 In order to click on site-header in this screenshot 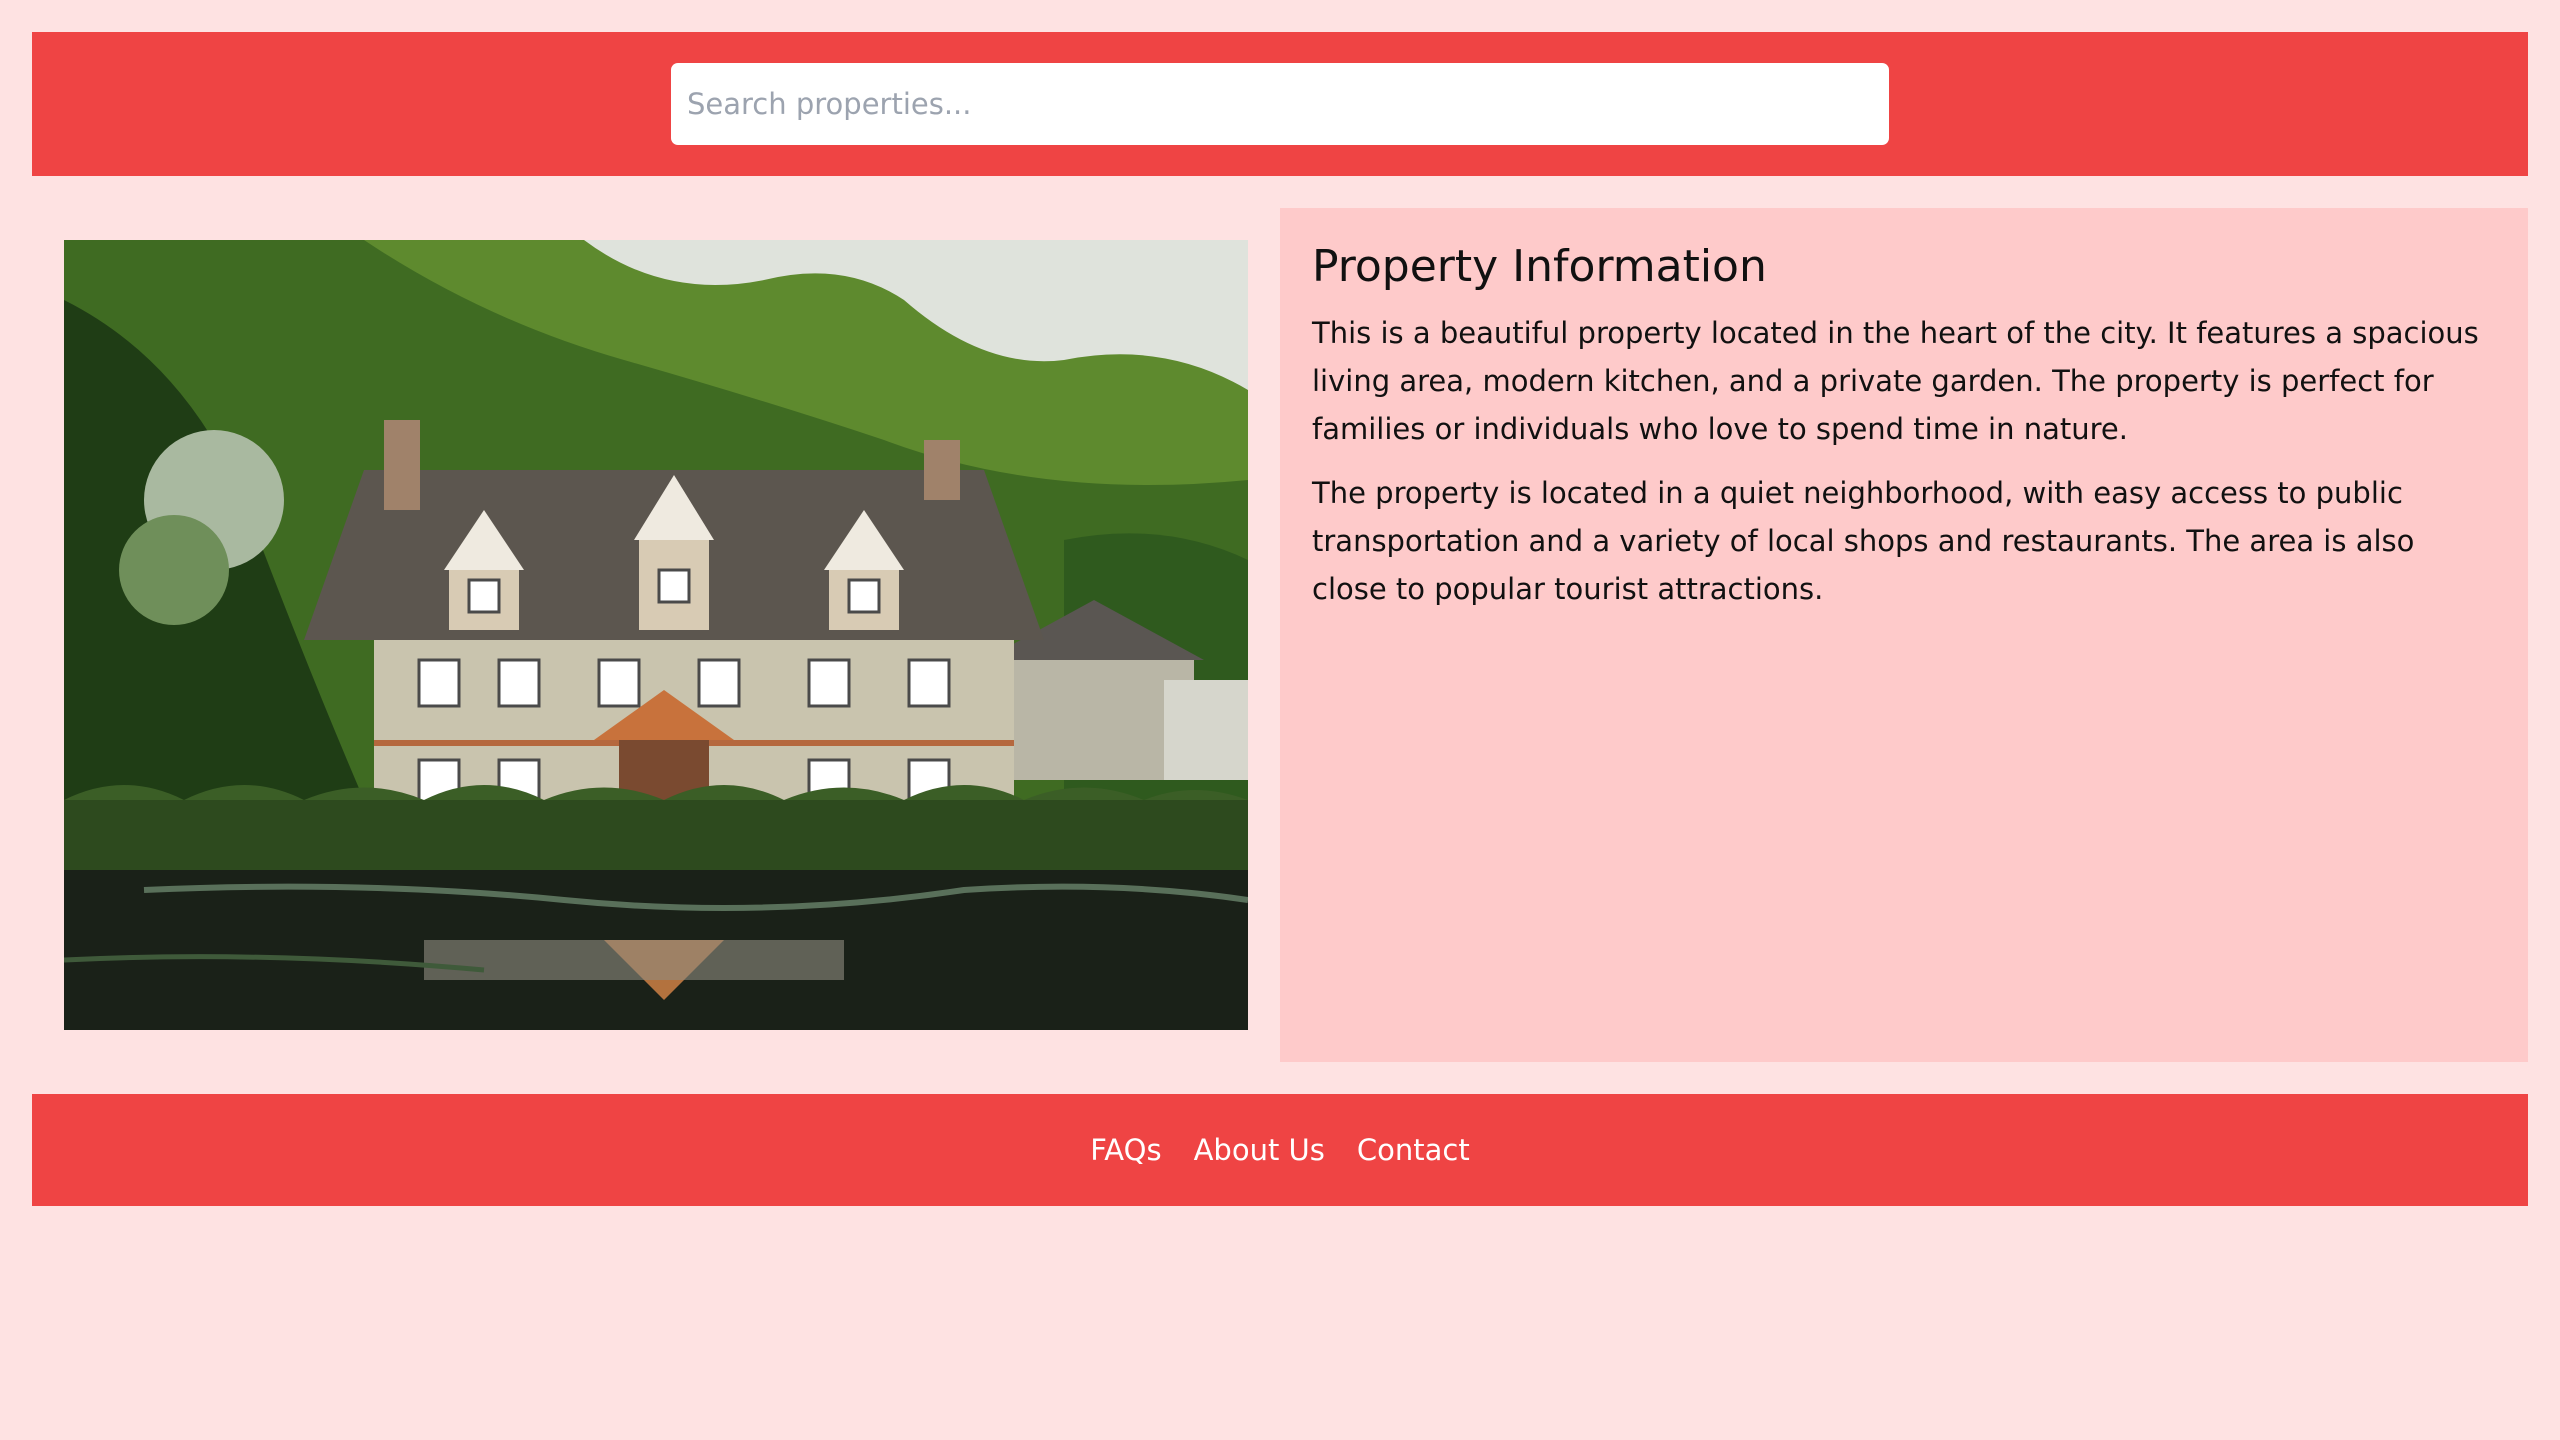, I will do `click(1280, 104)`.